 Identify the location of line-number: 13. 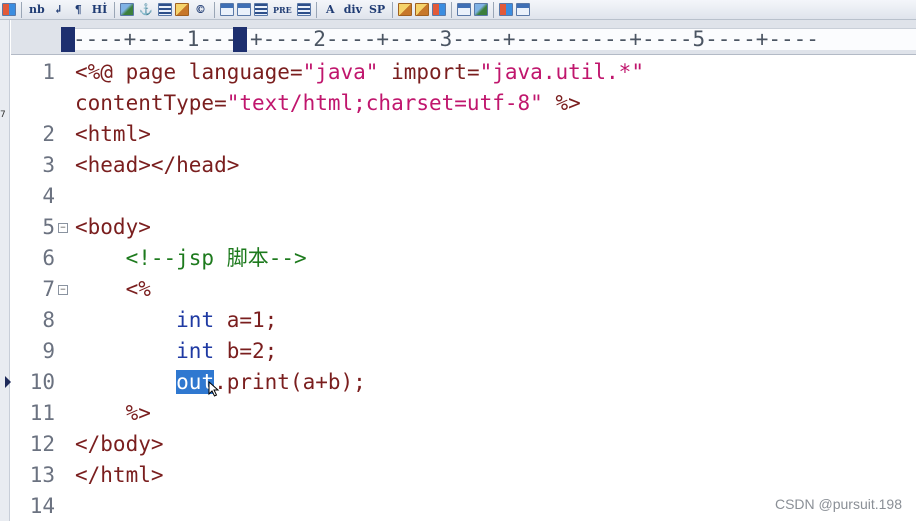
(42, 475).